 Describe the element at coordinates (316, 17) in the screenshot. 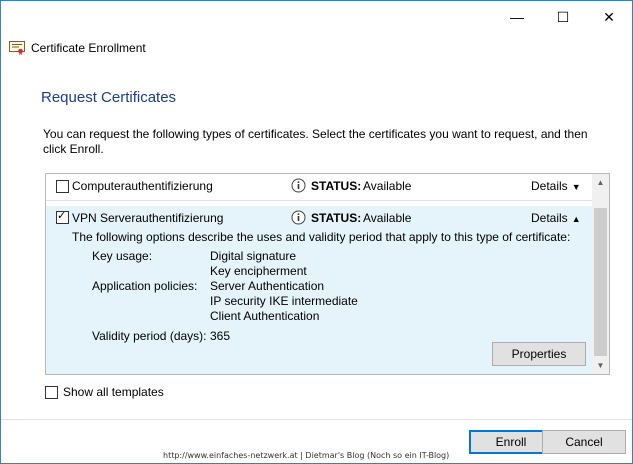

I see `title-bar: — ☐ ✕` at that location.